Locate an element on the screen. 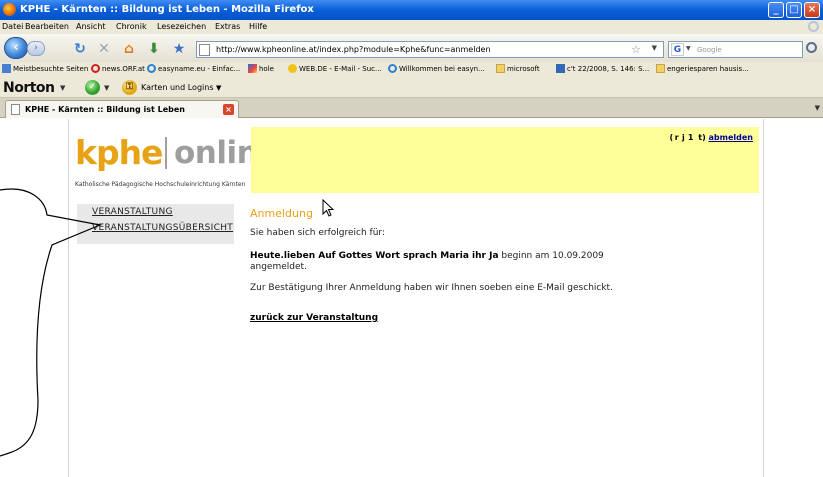 The height and width of the screenshot is (477, 823). menu-chronik: Chronik is located at coordinates (131, 26).